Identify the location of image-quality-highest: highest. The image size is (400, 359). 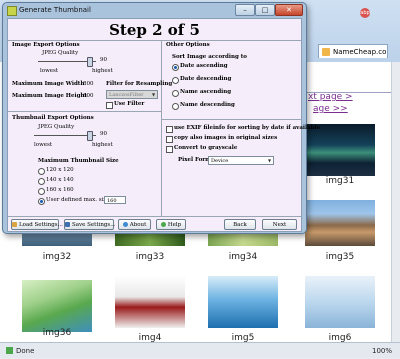
(102, 71).